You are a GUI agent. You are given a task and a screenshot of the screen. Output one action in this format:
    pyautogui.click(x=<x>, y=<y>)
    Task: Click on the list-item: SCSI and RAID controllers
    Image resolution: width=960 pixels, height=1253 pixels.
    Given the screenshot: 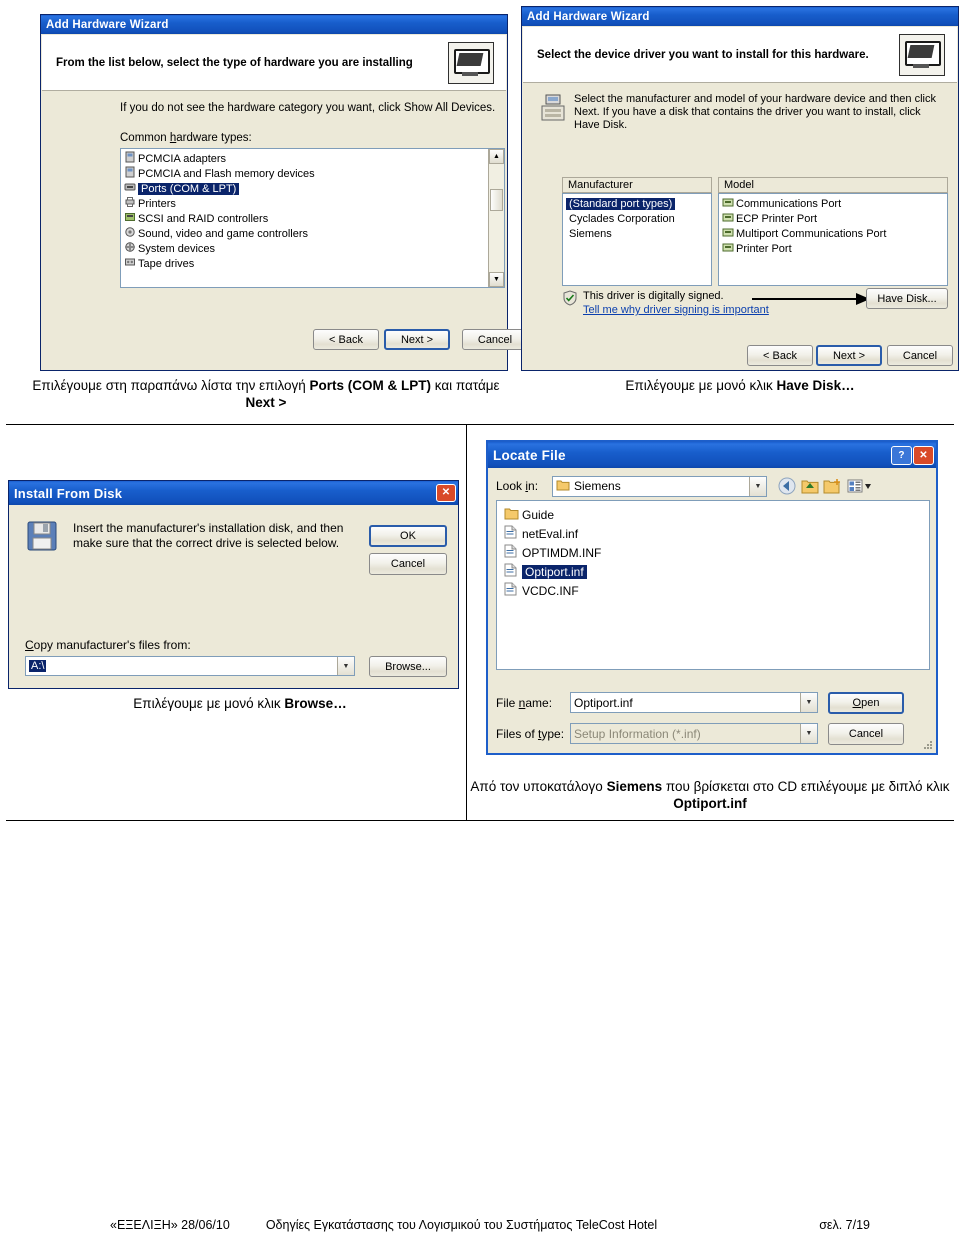 What is the action you would take?
    pyautogui.click(x=304, y=218)
    